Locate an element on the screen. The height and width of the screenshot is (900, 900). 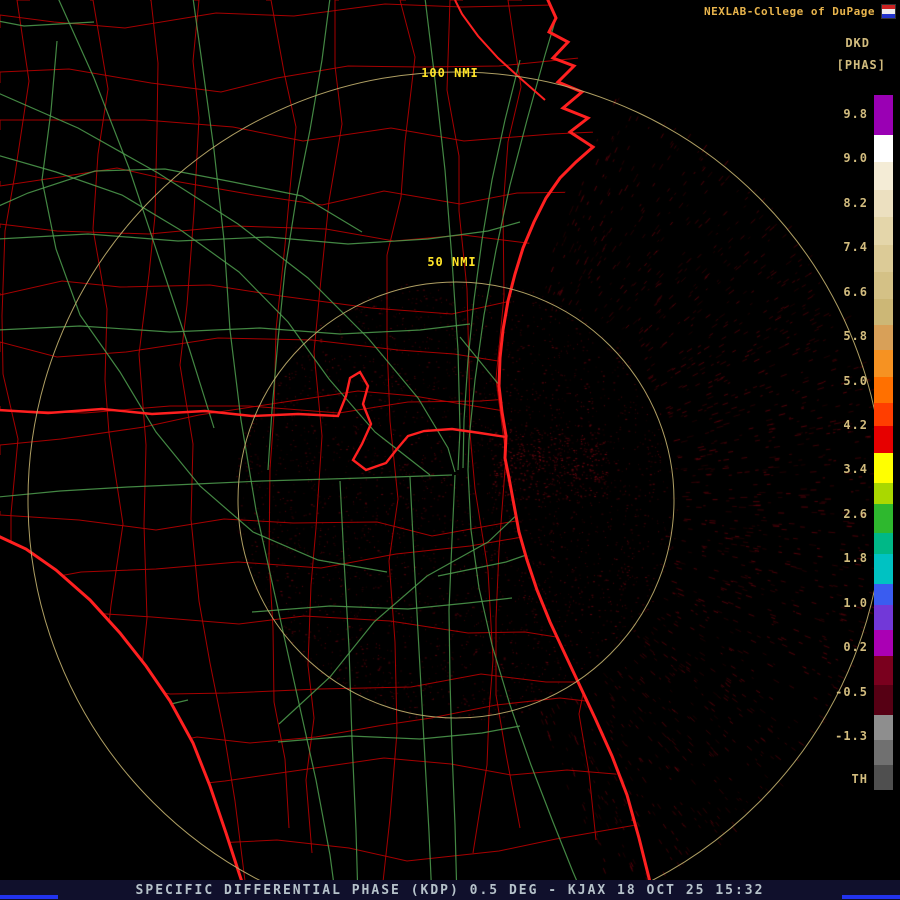
colorbar-threshold-label: TH is located at coordinates (859, 779).